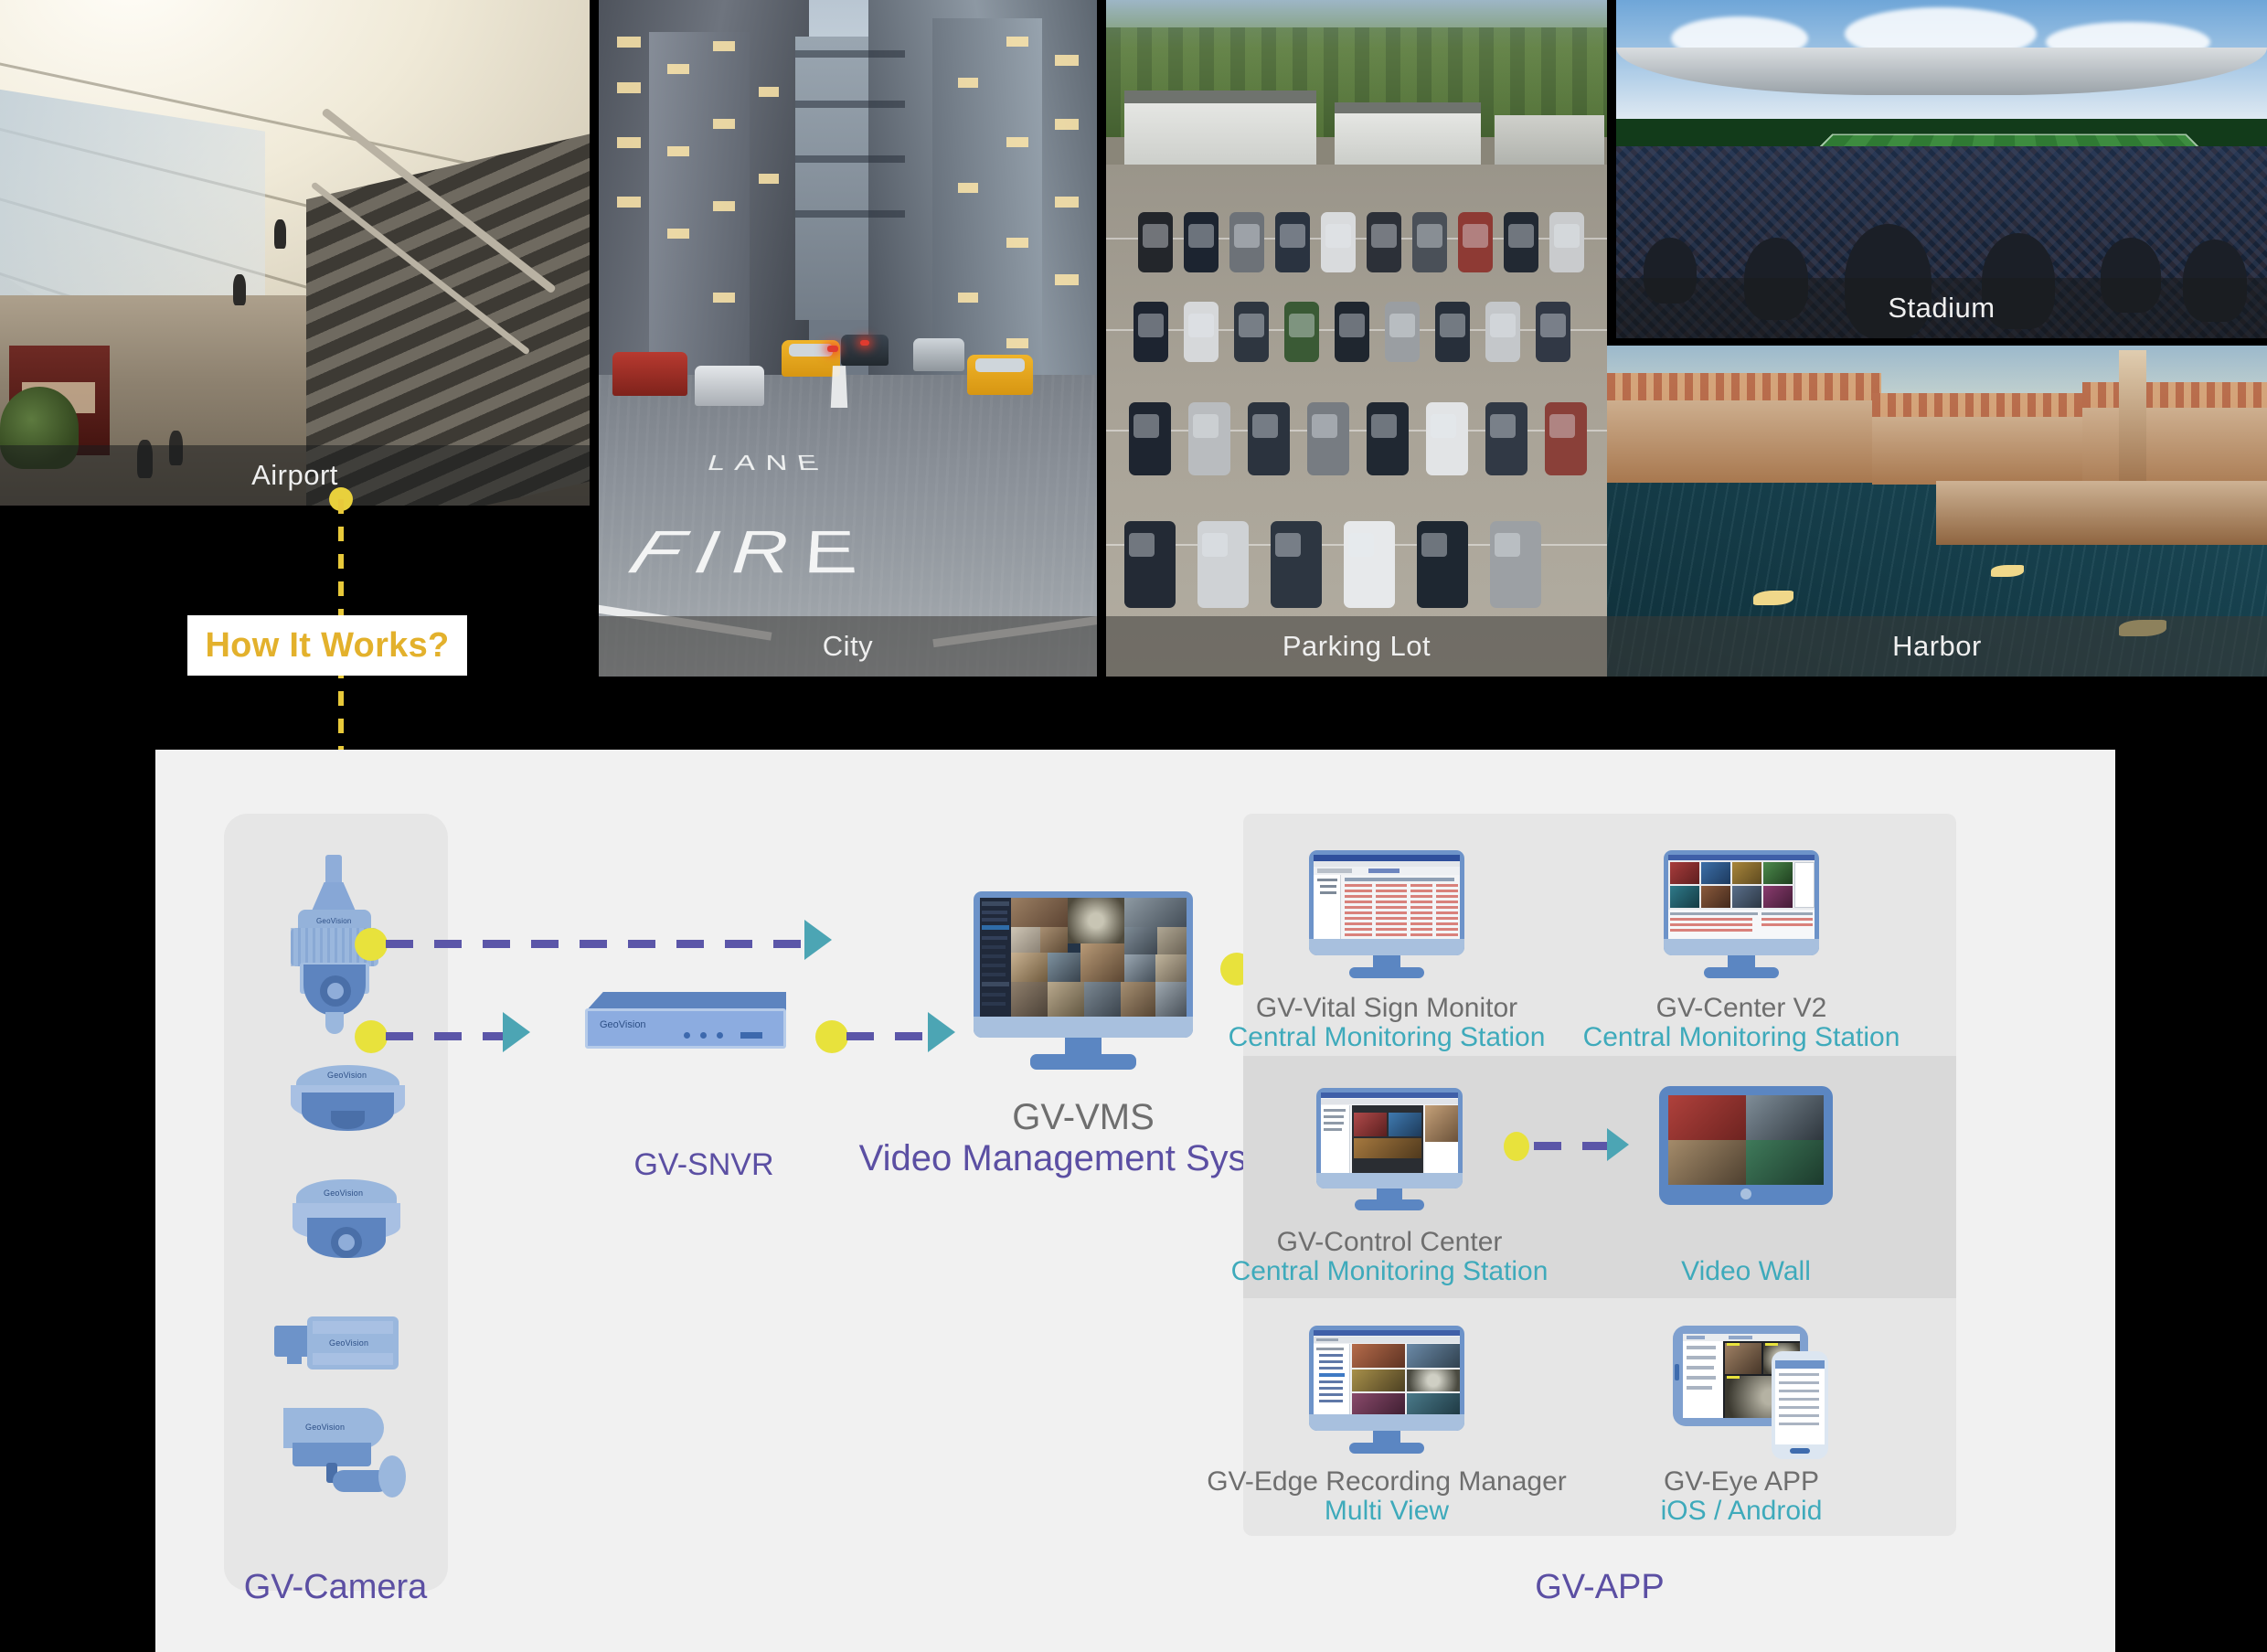 This screenshot has width=2267, height=1652. What do you see at coordinates (338, 1344) in the screenshot?
I see `camera-box: GeoVision` at bounding box center [338, 1344].